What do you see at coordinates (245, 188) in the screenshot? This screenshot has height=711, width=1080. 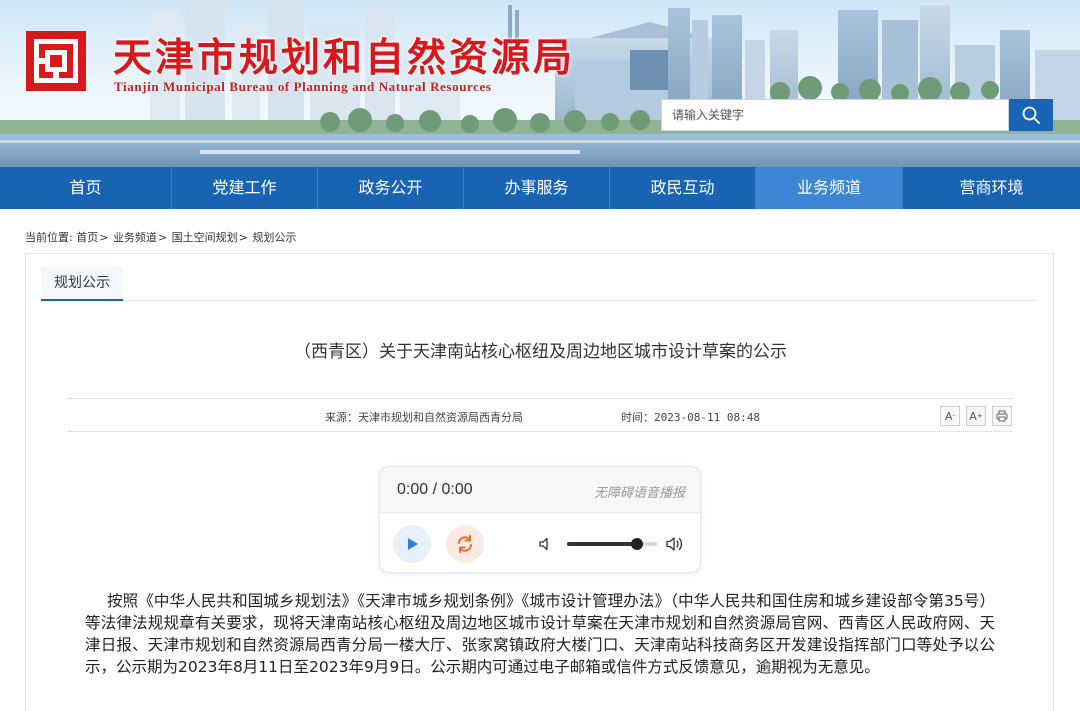 I see `nav-item-party-building: 党建工作` at bounding box center [245, 188].